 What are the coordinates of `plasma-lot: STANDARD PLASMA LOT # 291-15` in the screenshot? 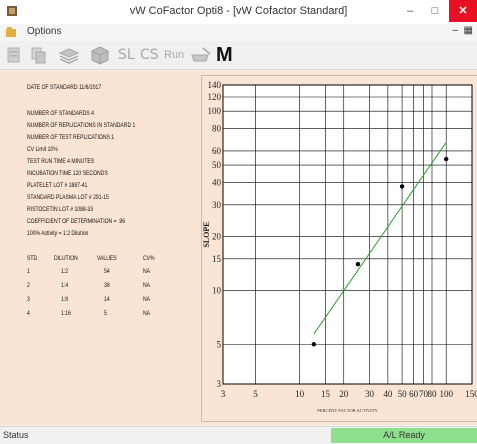 It's located at (68, 197).